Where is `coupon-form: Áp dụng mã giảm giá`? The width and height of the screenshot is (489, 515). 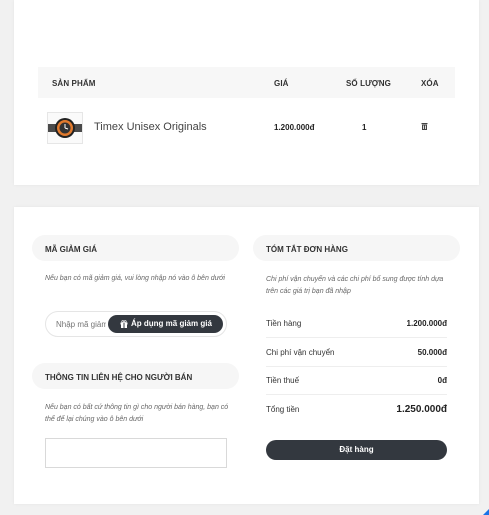
coupon-form: Áp dụng mã giảm giá is located at coordinates (136, 324).